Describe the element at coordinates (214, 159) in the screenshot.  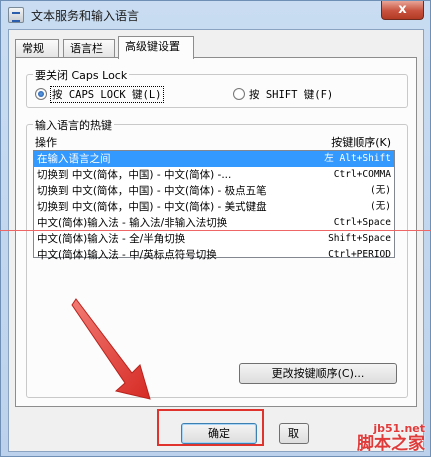
I see `list-item: 在输入语言之间 左 Alt+Shift` at that location.